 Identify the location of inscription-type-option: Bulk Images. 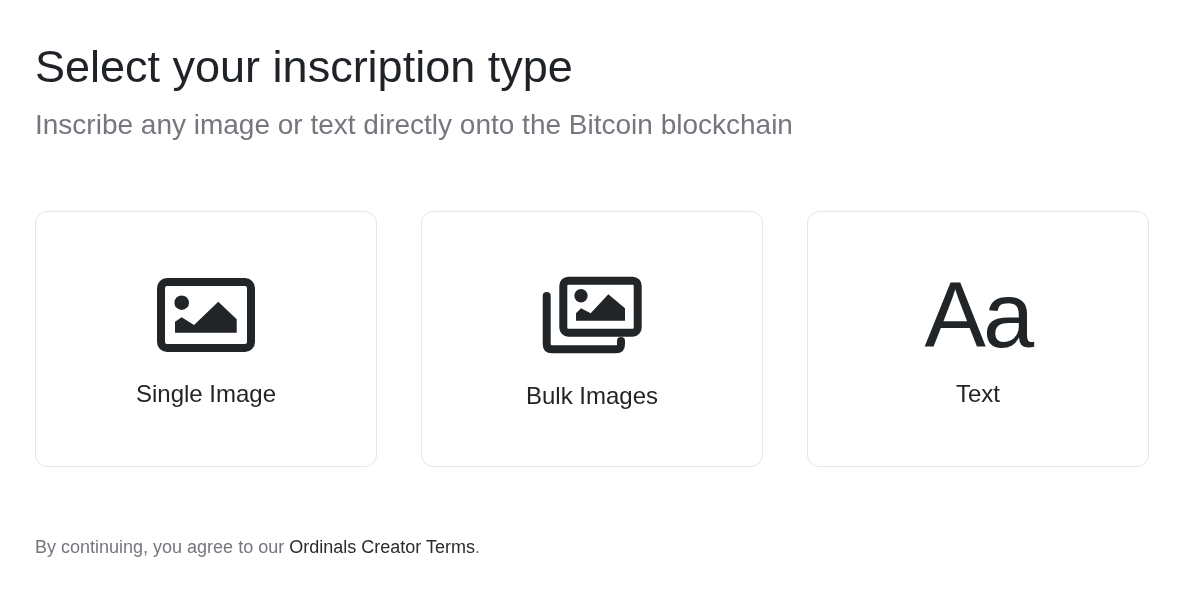
(592, 339).